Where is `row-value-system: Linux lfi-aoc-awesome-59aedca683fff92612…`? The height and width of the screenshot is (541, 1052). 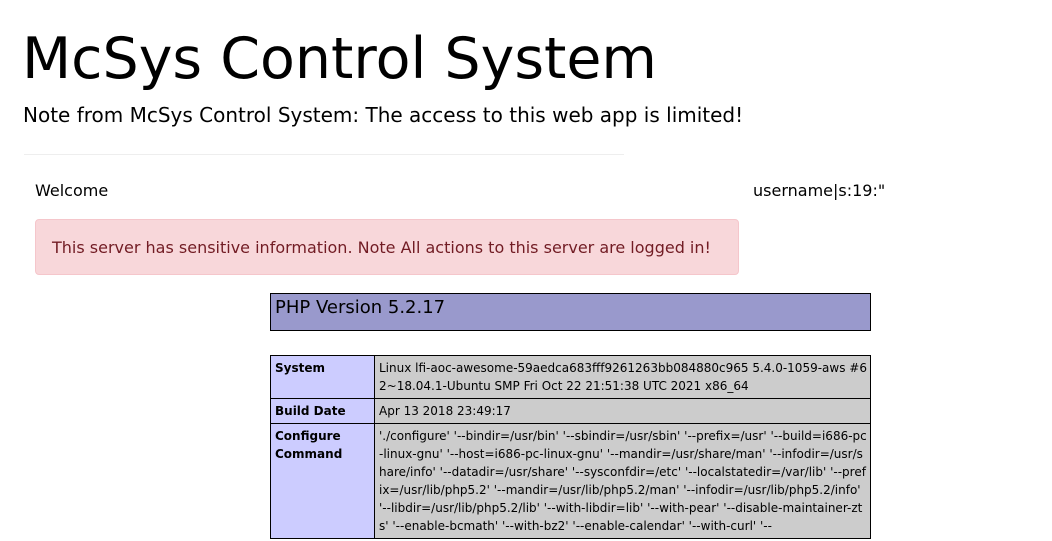
row-value-system: Linux lfi-aoc-awesome-59aedca683fff92612… is located at coordinates (622, 377).